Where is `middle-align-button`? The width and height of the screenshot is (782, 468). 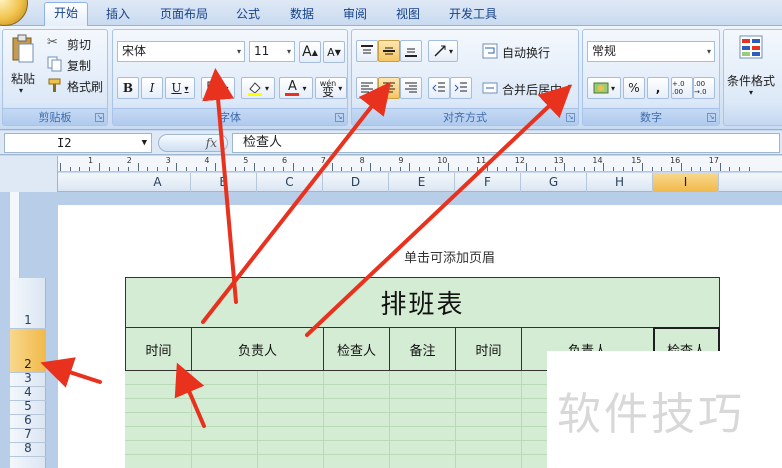
middle-align-button is located at coordinates (389, 51).